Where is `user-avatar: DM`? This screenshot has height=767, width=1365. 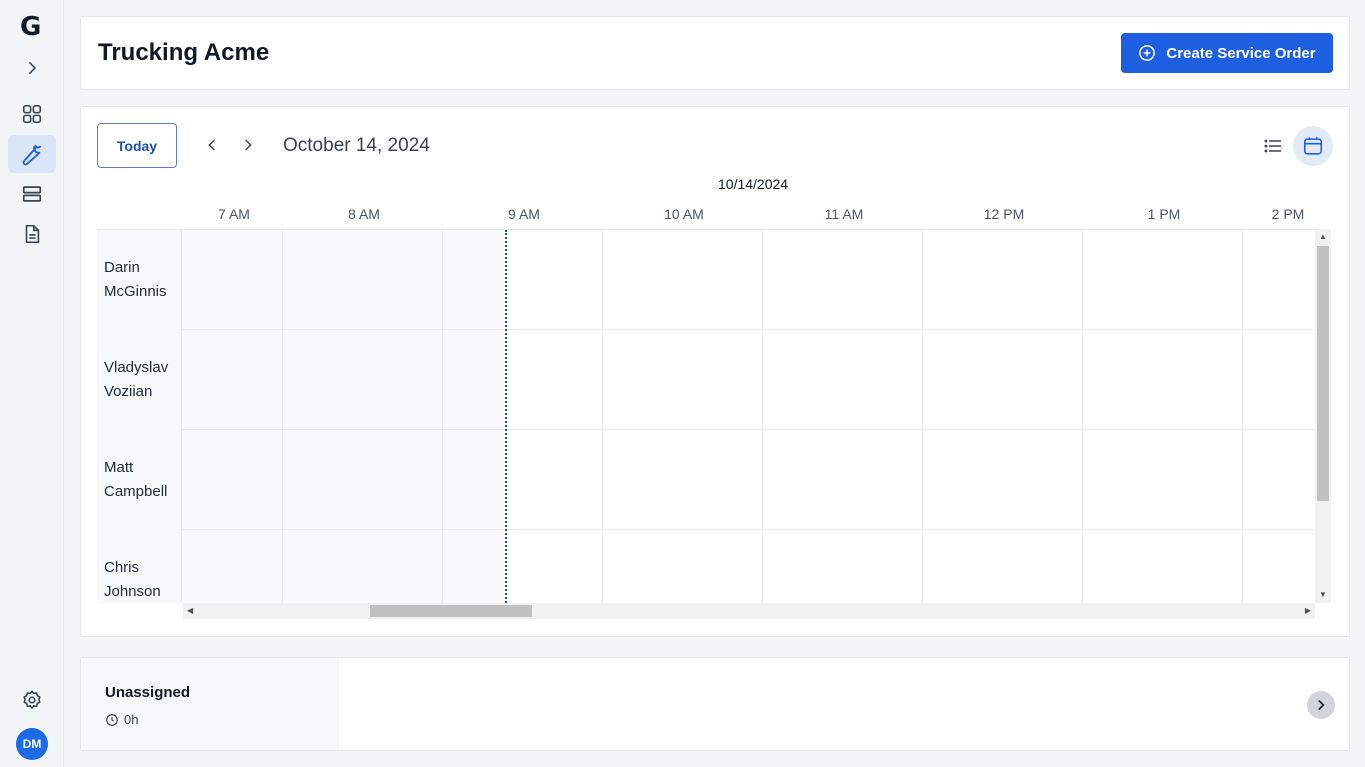
user-avatar: DM is located at coordinates (32, 744).